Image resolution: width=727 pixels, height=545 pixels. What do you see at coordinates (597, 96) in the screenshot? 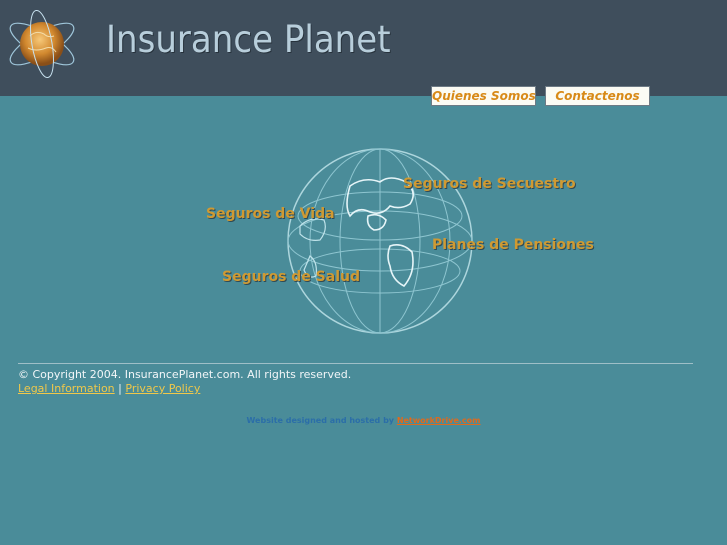
I see `nav-contact-button: Contactenos` at bounding box center [597, 96].